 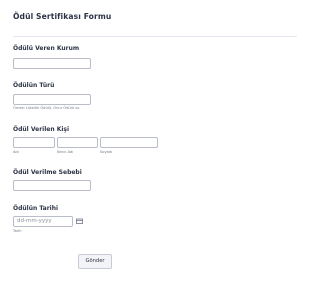 I want to click on form-title: Ödül Sertifikası Formu, so click(x=62, y=16).